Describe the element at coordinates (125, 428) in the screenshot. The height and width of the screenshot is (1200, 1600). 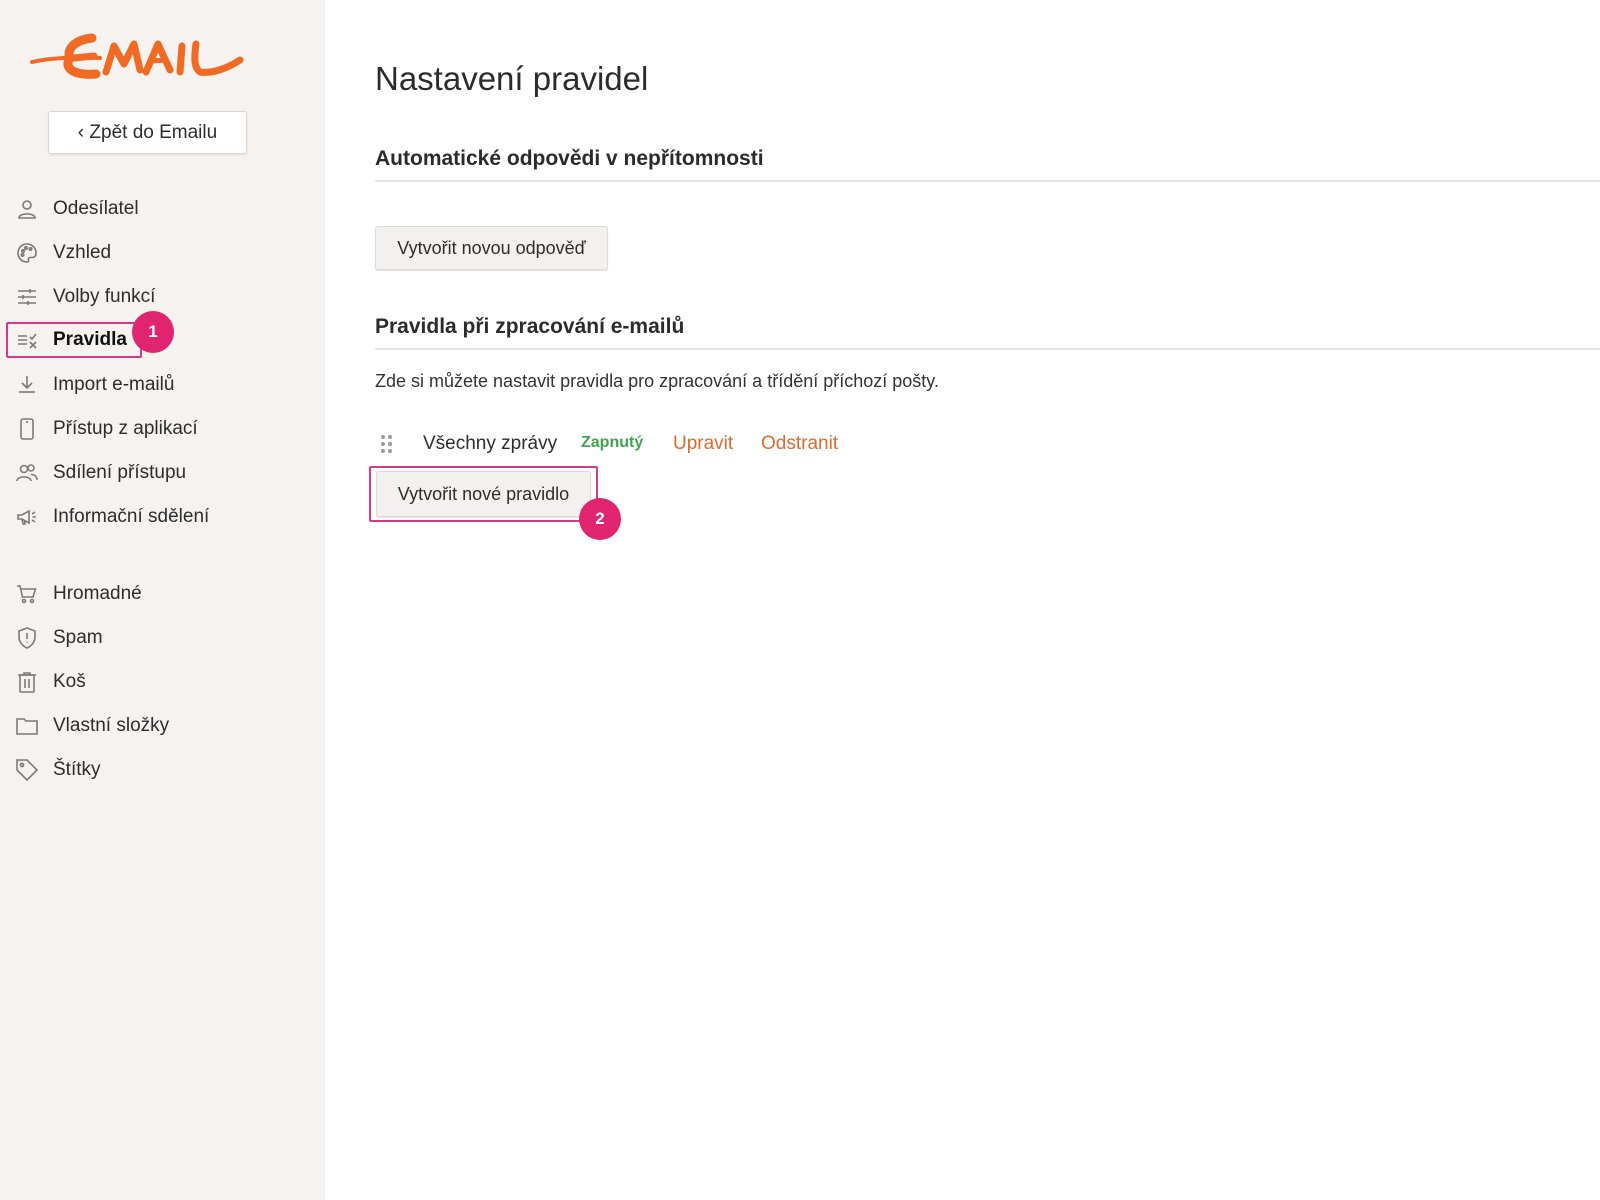
I see `sidebar-item-label: Přístup z aplikací` at that location.